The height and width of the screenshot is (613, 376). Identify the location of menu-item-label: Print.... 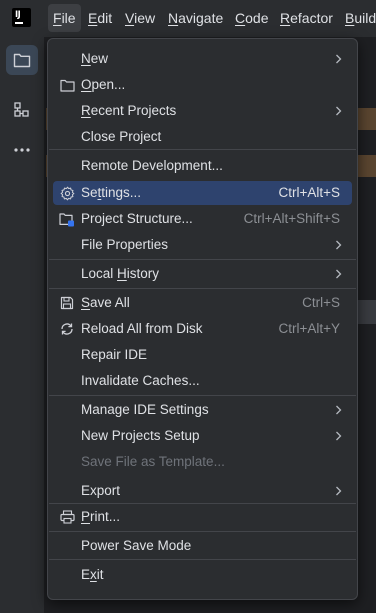
(101, 516).